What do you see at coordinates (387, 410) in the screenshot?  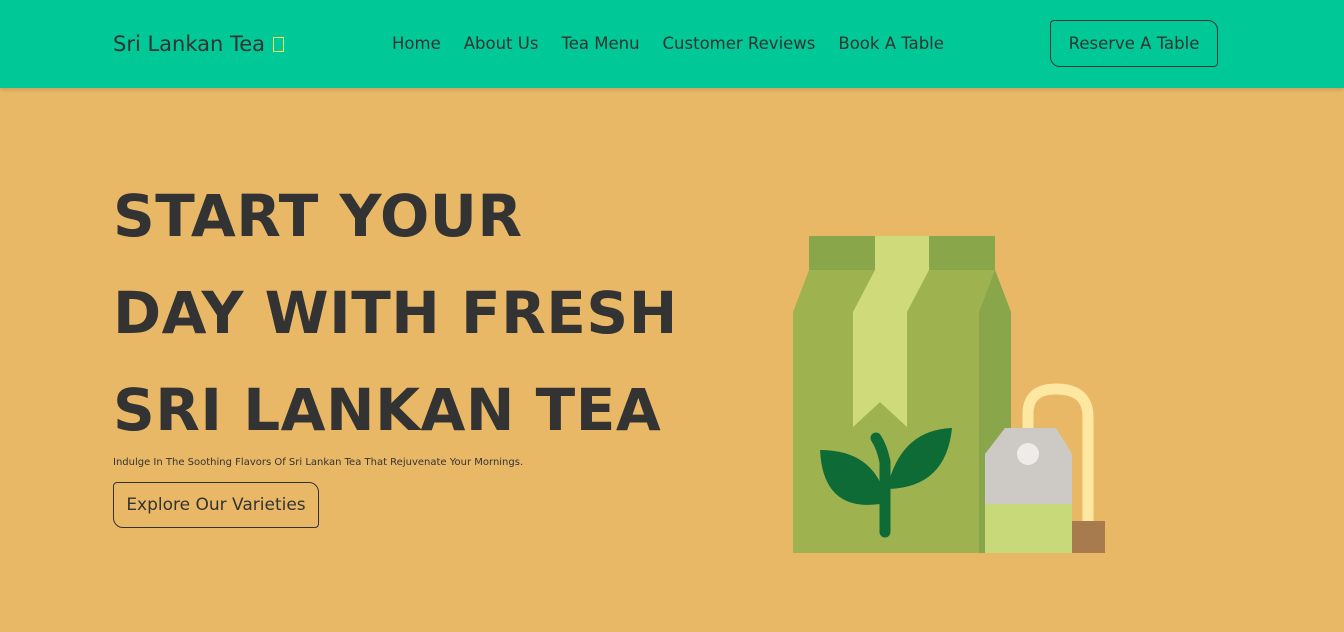 I see `hero-title-line-3: SRI LANKAN TEA` at bounding box center [387, 410].